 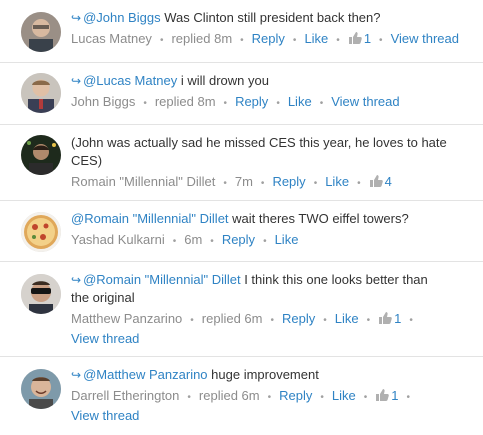 What do you see at coordinates (272, 81) in the screenshot?
I see `comment-text: ↪ @Lucas Matney i will drown you` at bounding box center [272, 81].